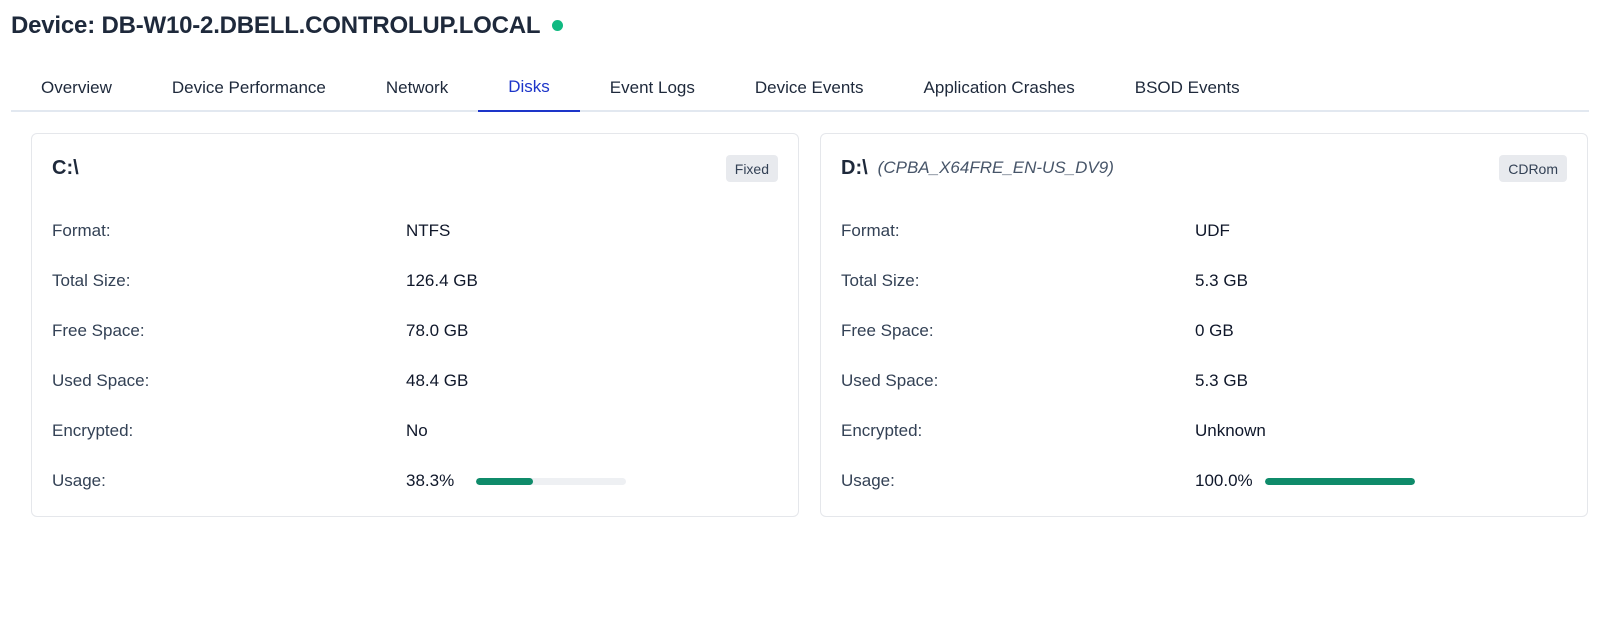 Image resolution: width=1600 pixels, height=641 pixels. Describe the element at coordinates (430, 480) in the screenshot. I see `usage-percent: 38.3%` at that location.